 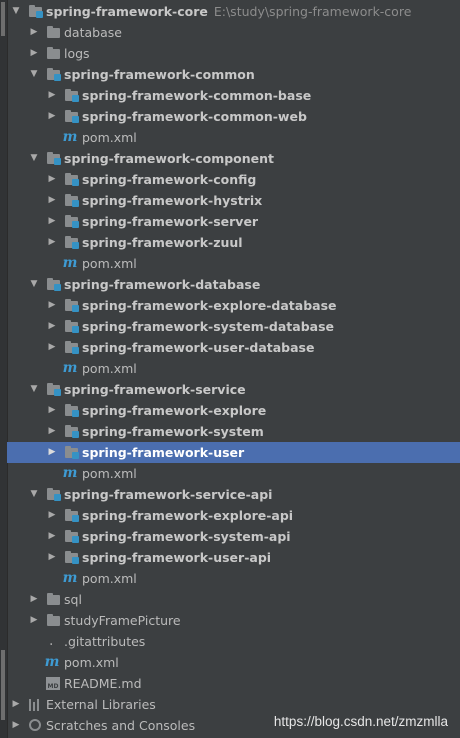 I want to click on tree-node-selected: ▶ spring-framework-user, so click(x=233, y=452).